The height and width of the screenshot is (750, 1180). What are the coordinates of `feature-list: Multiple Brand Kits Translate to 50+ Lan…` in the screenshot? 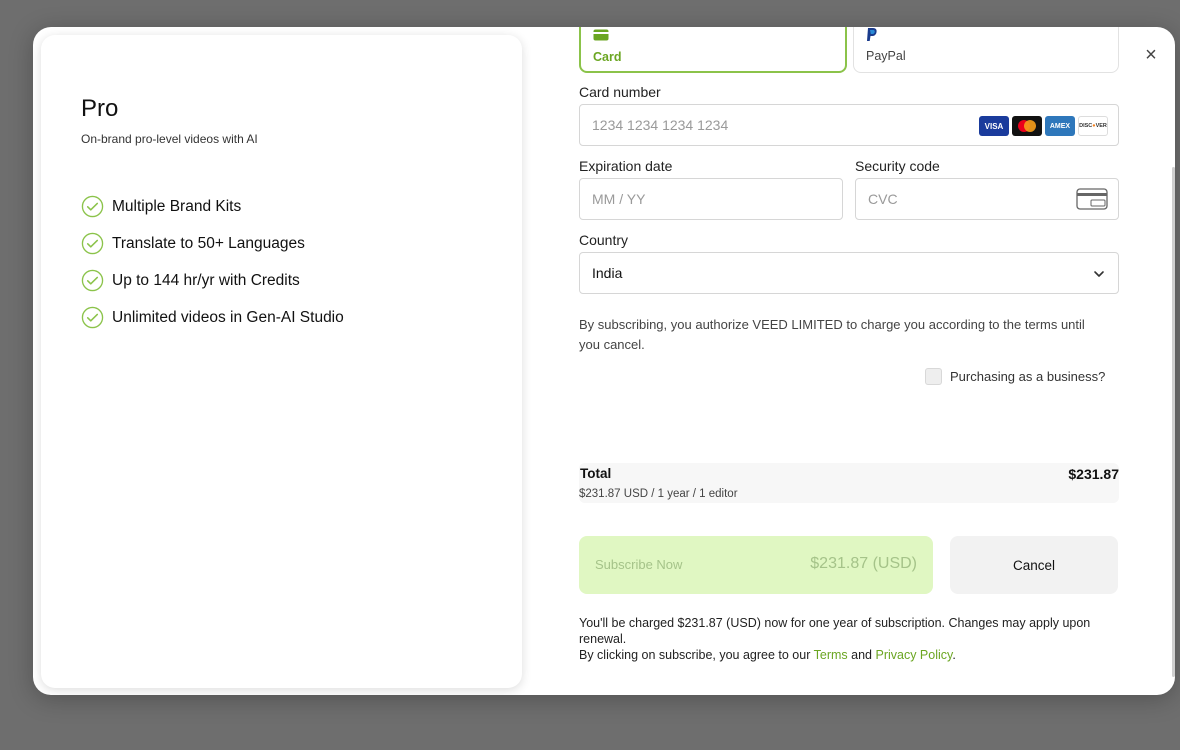 It's located at (212, 262).